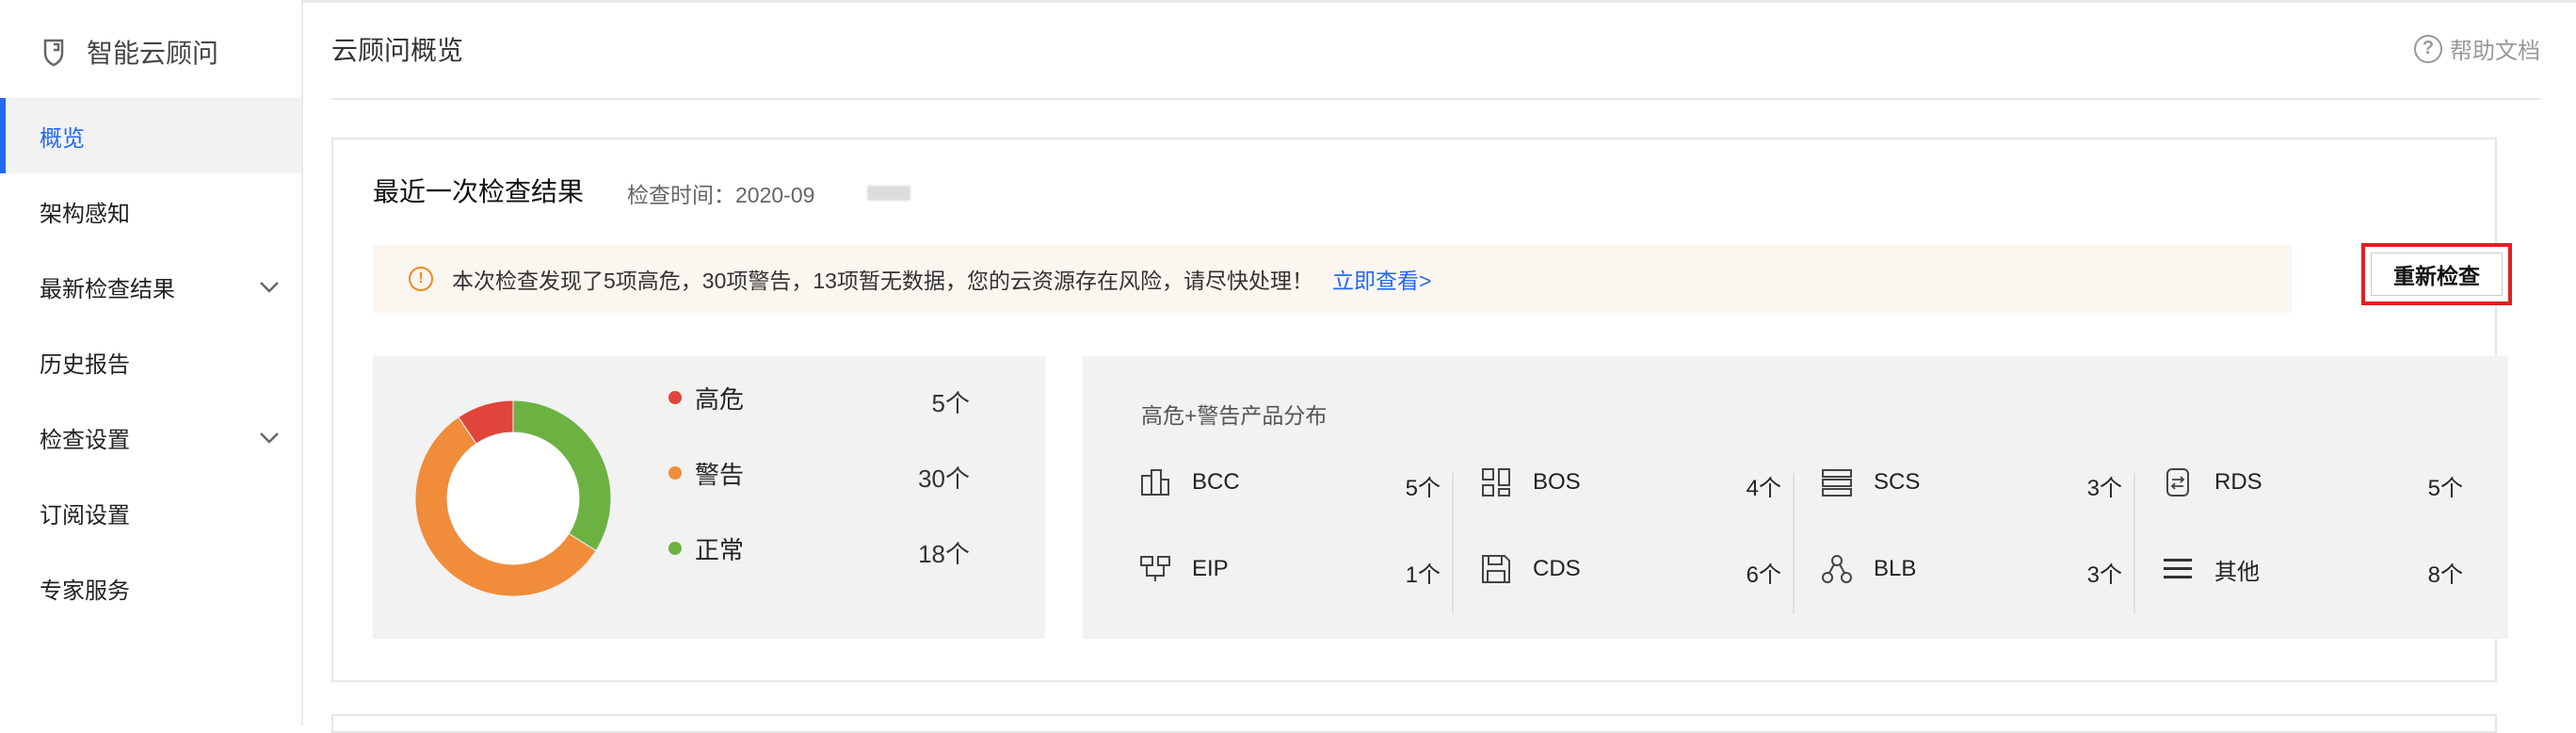 This screenshot has width=2576, height=733. I want to click on sidebar-item-label: 历史报告, so click(85, 365).